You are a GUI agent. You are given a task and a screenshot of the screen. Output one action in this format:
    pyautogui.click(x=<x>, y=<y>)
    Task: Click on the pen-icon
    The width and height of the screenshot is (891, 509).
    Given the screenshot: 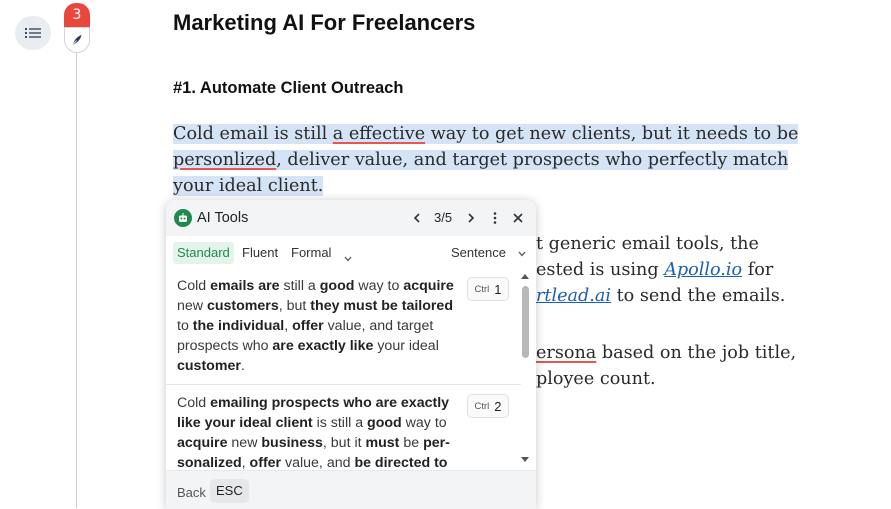 What is the action you would take?
    pyautogui.click(x=77, y=40)
    